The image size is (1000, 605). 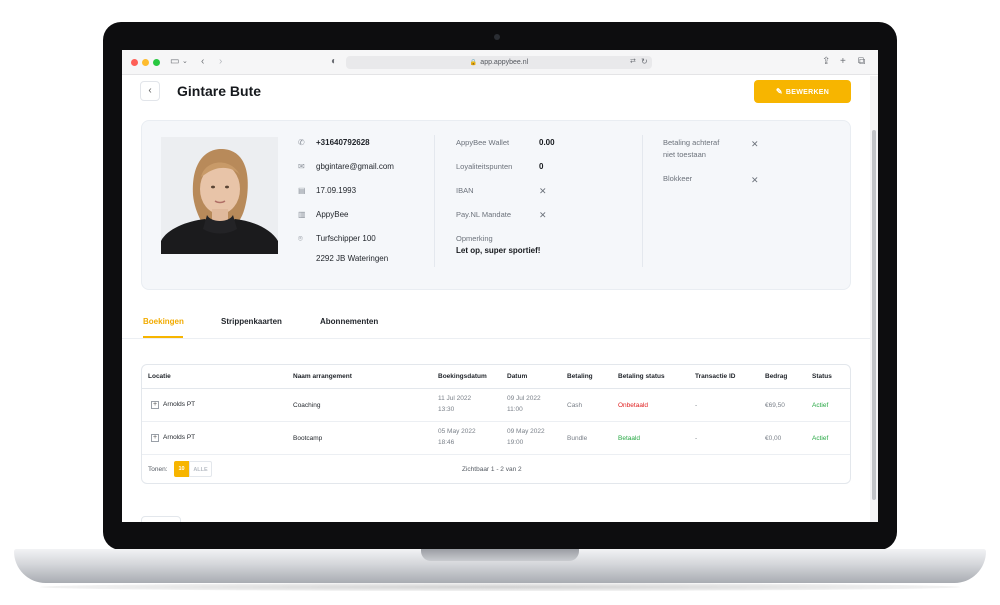 I want to click on camera, so click(x=497, y=37).